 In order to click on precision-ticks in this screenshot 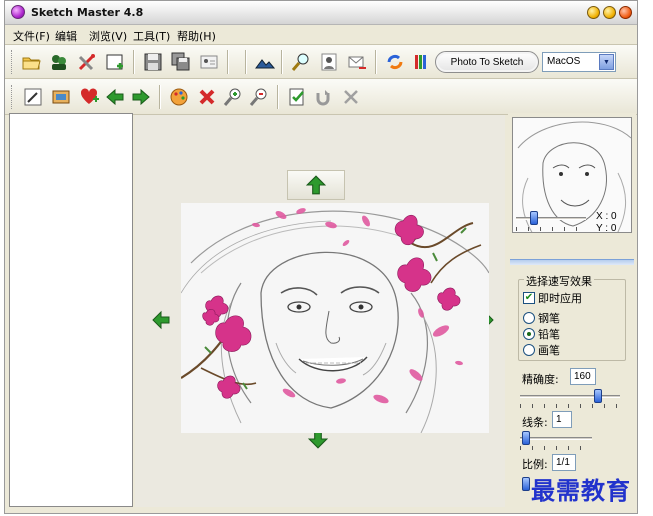, I will do `click(570, 406)`.